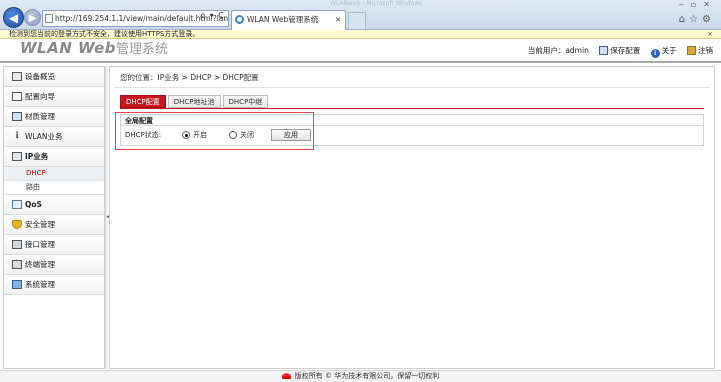 The width and height of the screenshot is (721, 382). I want to click on tab-bar: DHCP配置 DHCP地址池 DHCP中继, so click(195, 101).